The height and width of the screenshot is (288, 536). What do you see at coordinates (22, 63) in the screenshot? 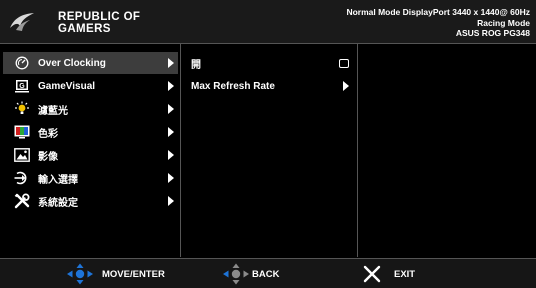
I see `speedometer-icon` at bounding box center [22, 63].